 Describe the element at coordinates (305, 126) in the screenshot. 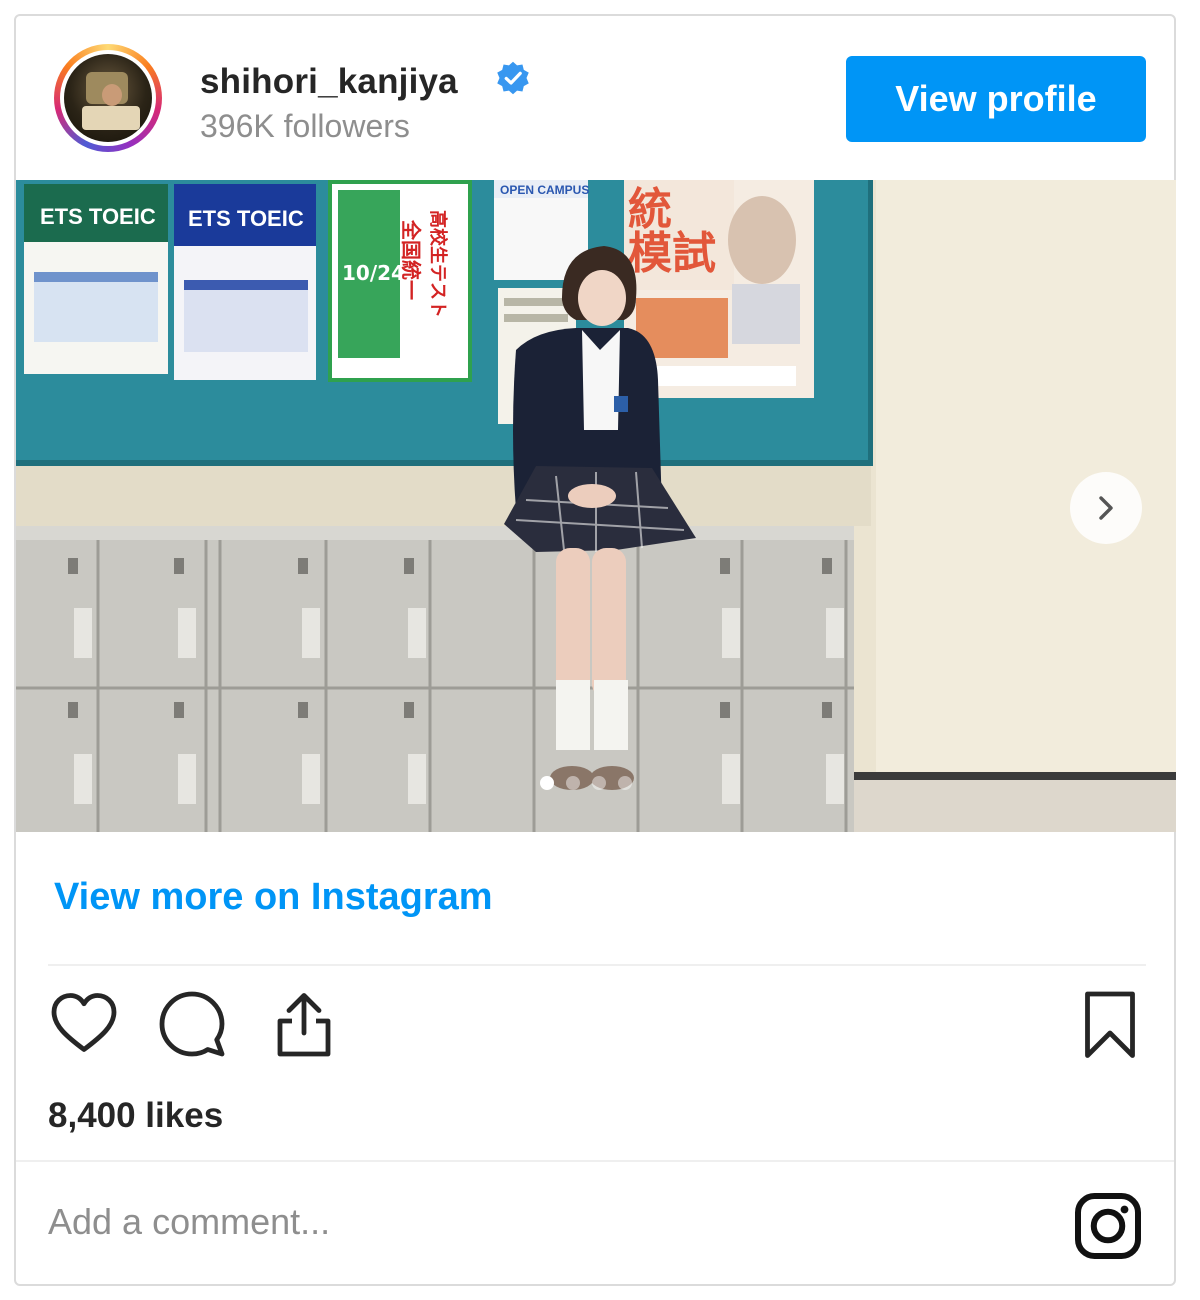

I see `follower-count: 396K followers` at that location.